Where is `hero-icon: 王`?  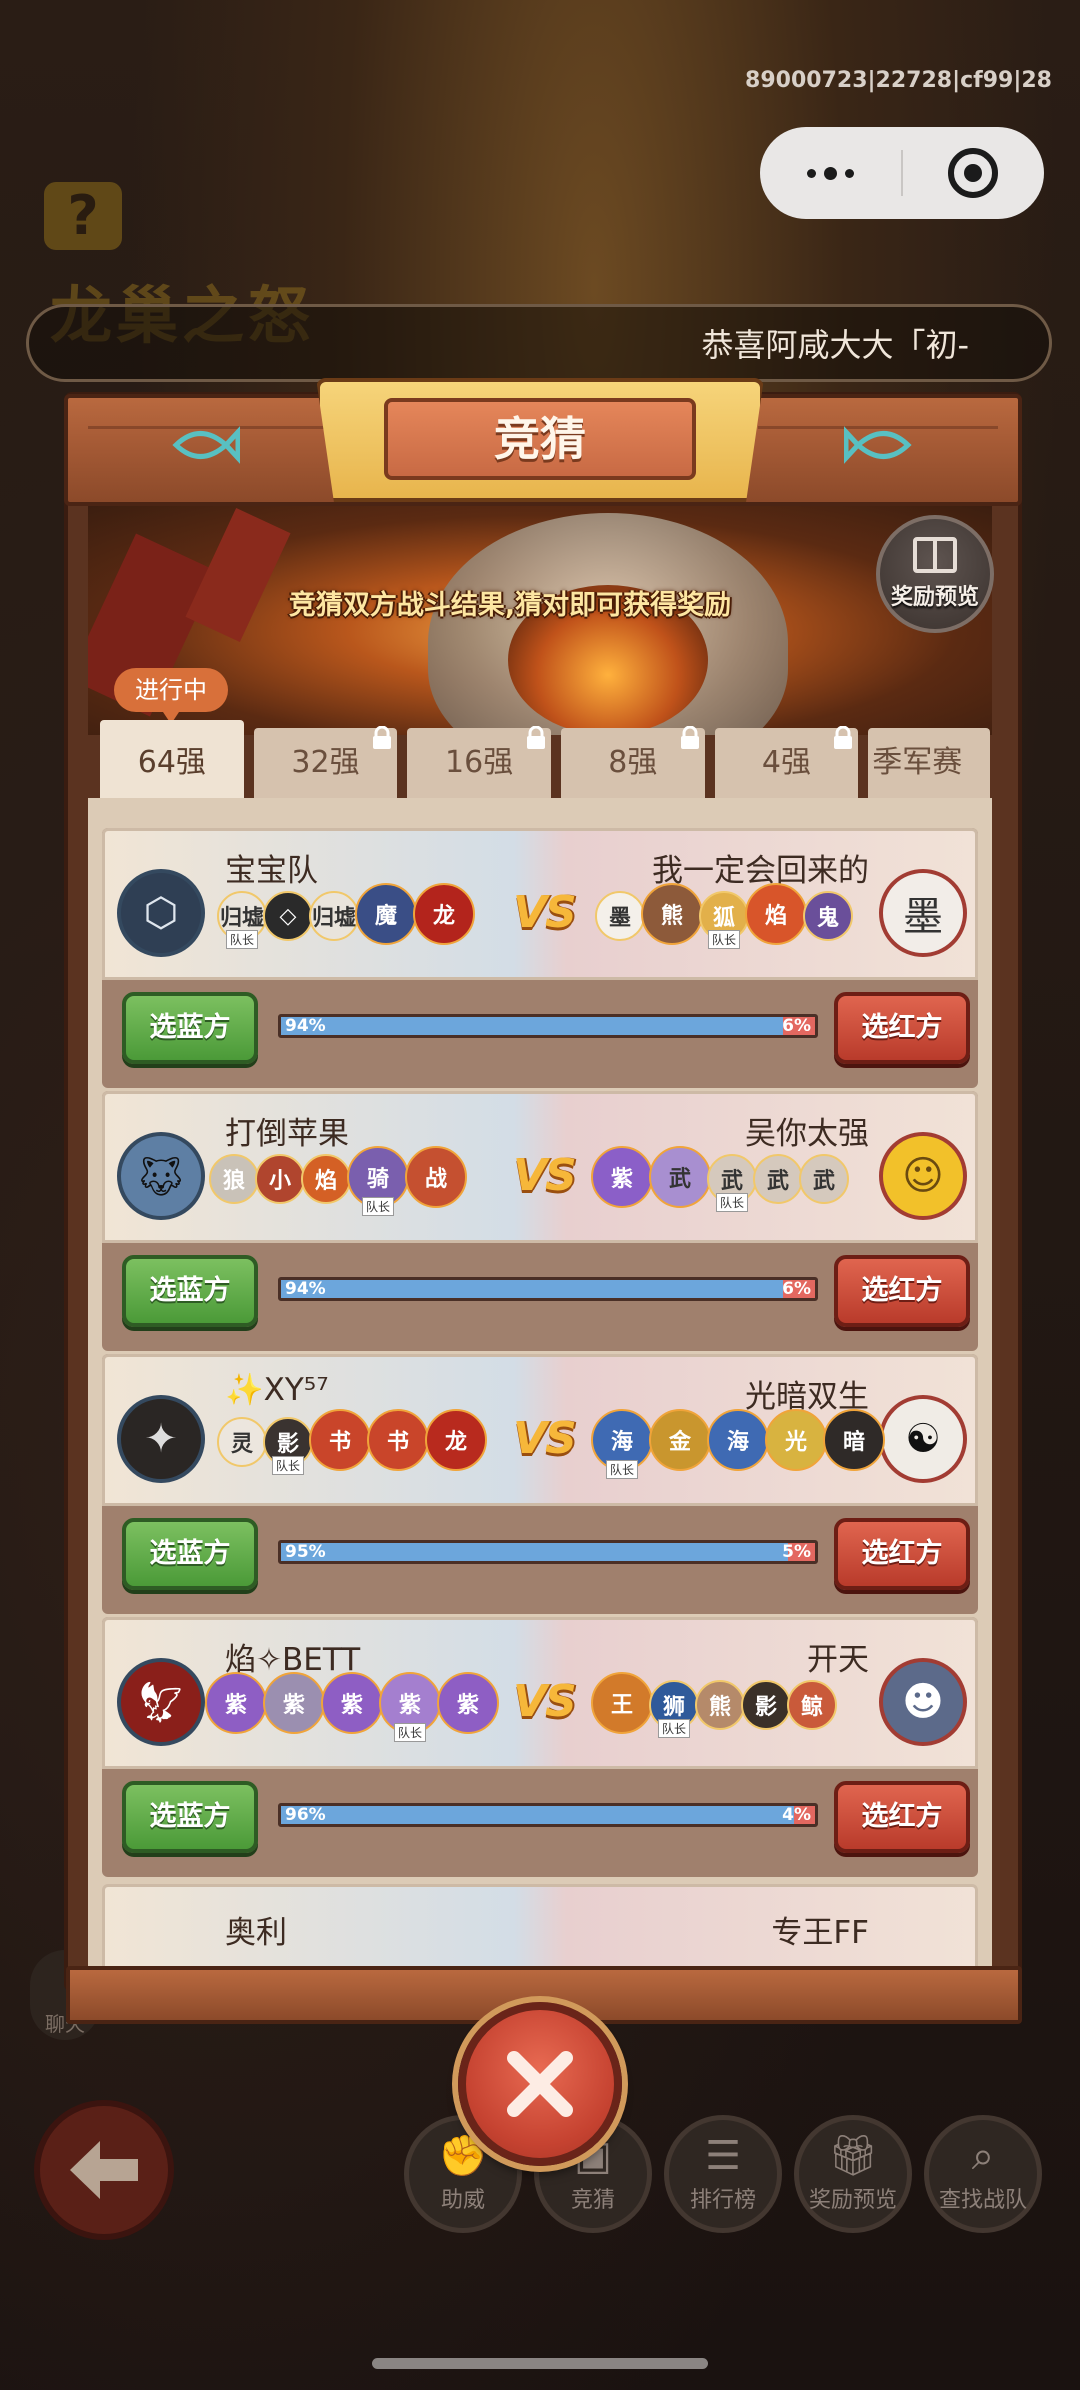
hero-icon: 王 is located at coordinates (622, 1703).